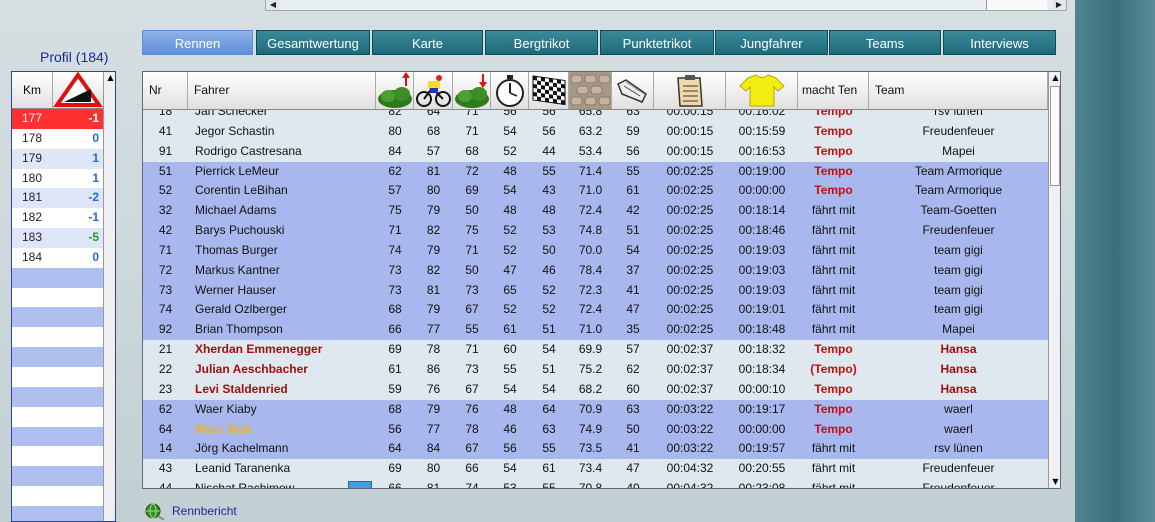 The width and height of the screenshot is (1155, 522). Describe the element at coordinates (395, 428) in the screenshot. I see `cell-a: 56` at that location.